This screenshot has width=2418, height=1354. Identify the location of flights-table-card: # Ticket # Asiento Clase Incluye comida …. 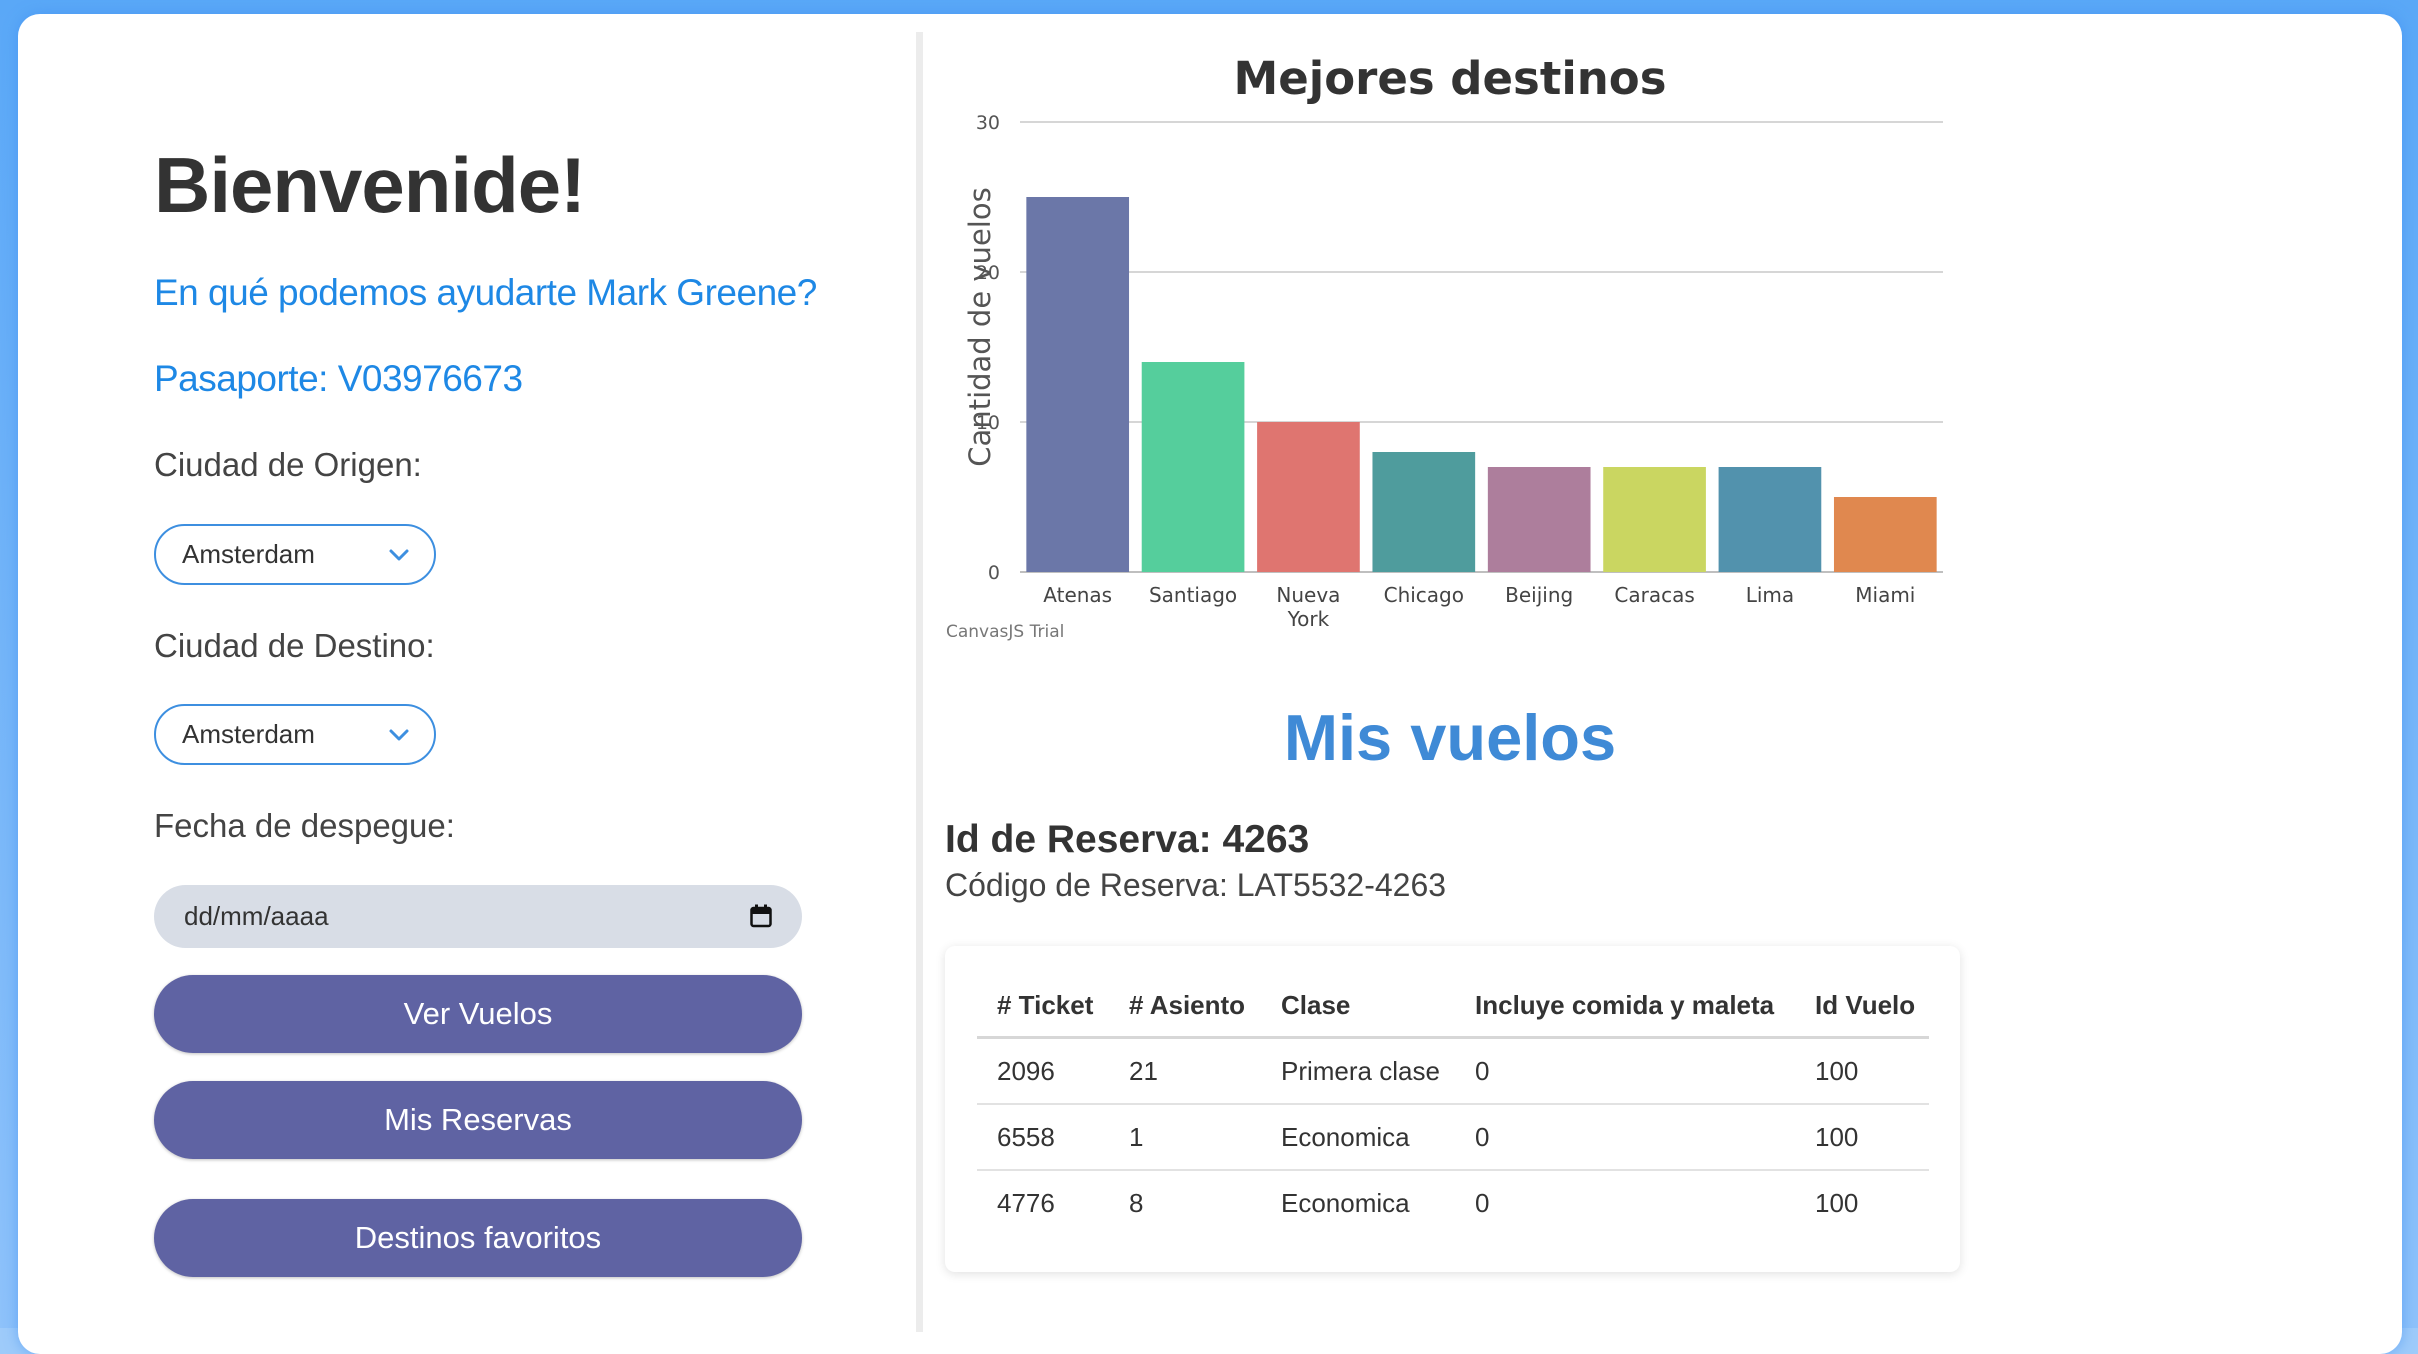
(1452, 1109).